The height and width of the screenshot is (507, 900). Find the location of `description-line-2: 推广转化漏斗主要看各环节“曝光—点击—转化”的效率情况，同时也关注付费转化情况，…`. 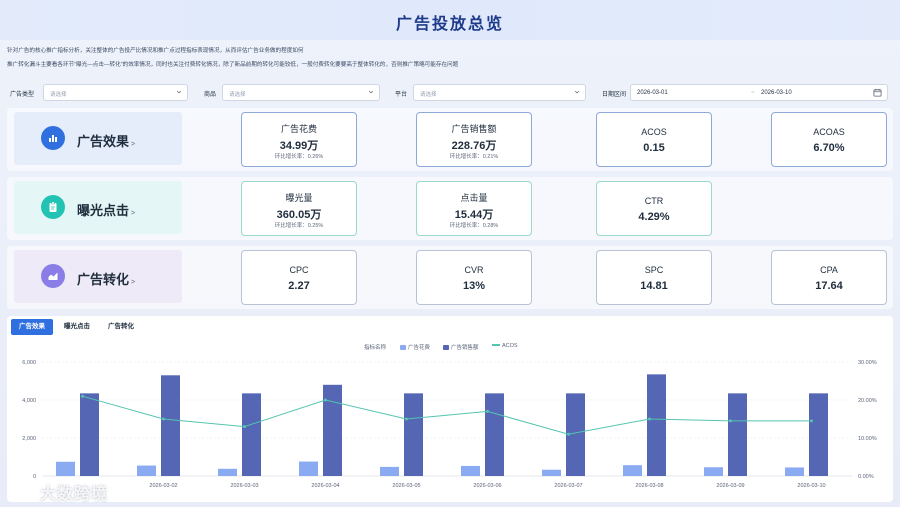

description-line-2: 推广转化漏斗主要看各环节“曝光—点击—转化”的效率情况，同时也关注付费转化情况，… is located at coordinates (233, 65).